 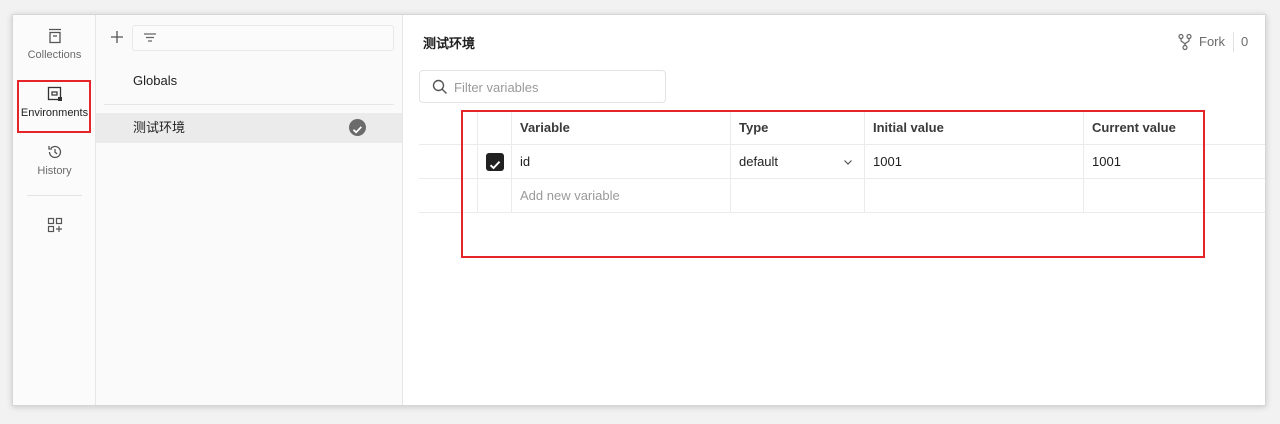 I want to click on check-icon, so click(x=357, y=130).